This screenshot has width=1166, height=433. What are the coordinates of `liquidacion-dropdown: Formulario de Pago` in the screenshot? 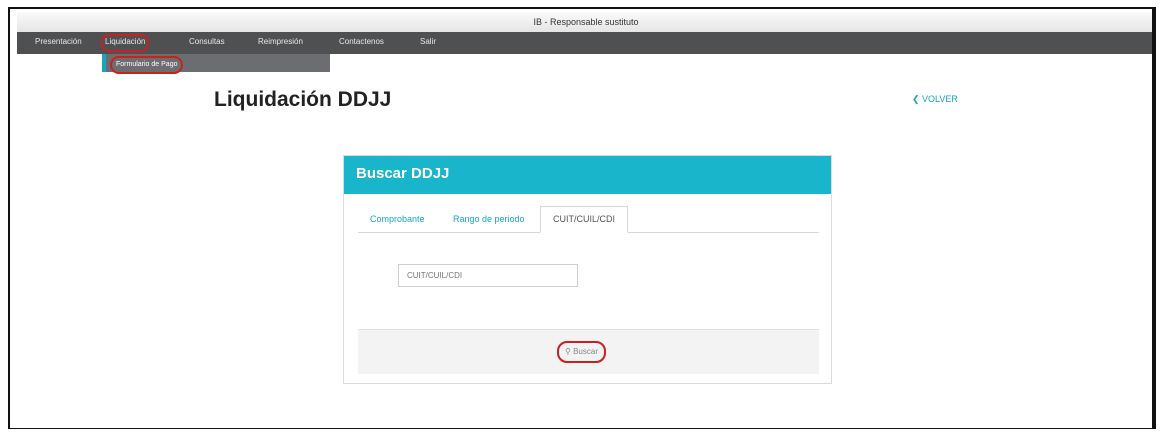 It's located at (216, 64).